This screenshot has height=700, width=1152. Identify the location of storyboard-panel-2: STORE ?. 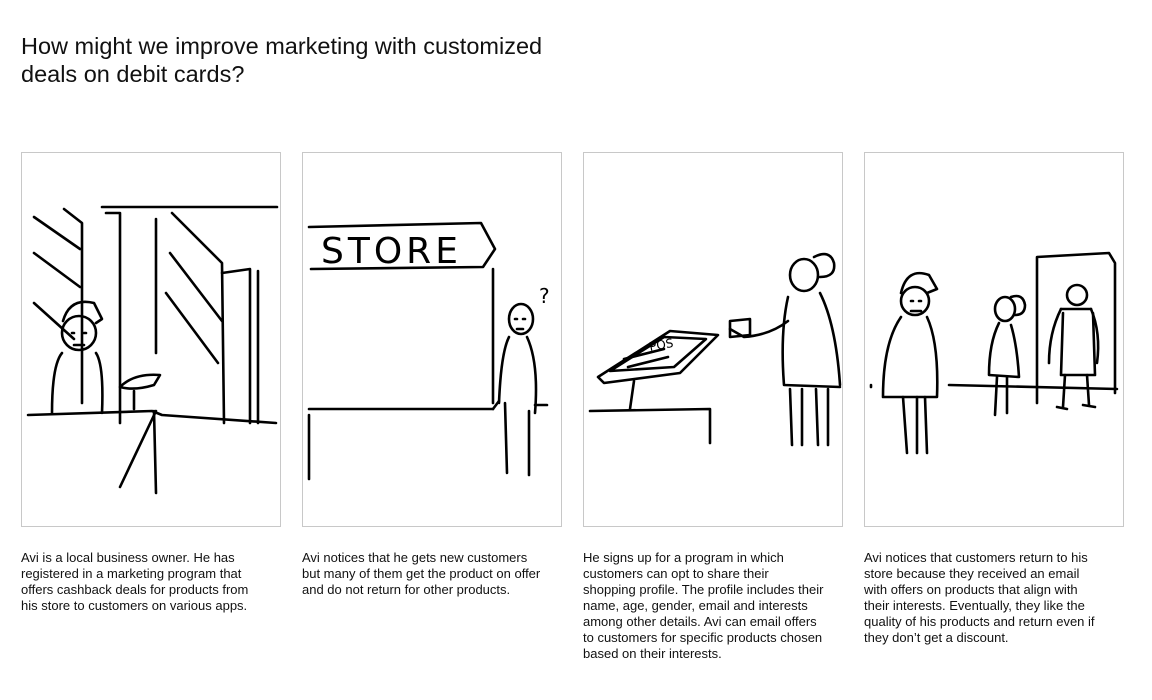
(432, 339).